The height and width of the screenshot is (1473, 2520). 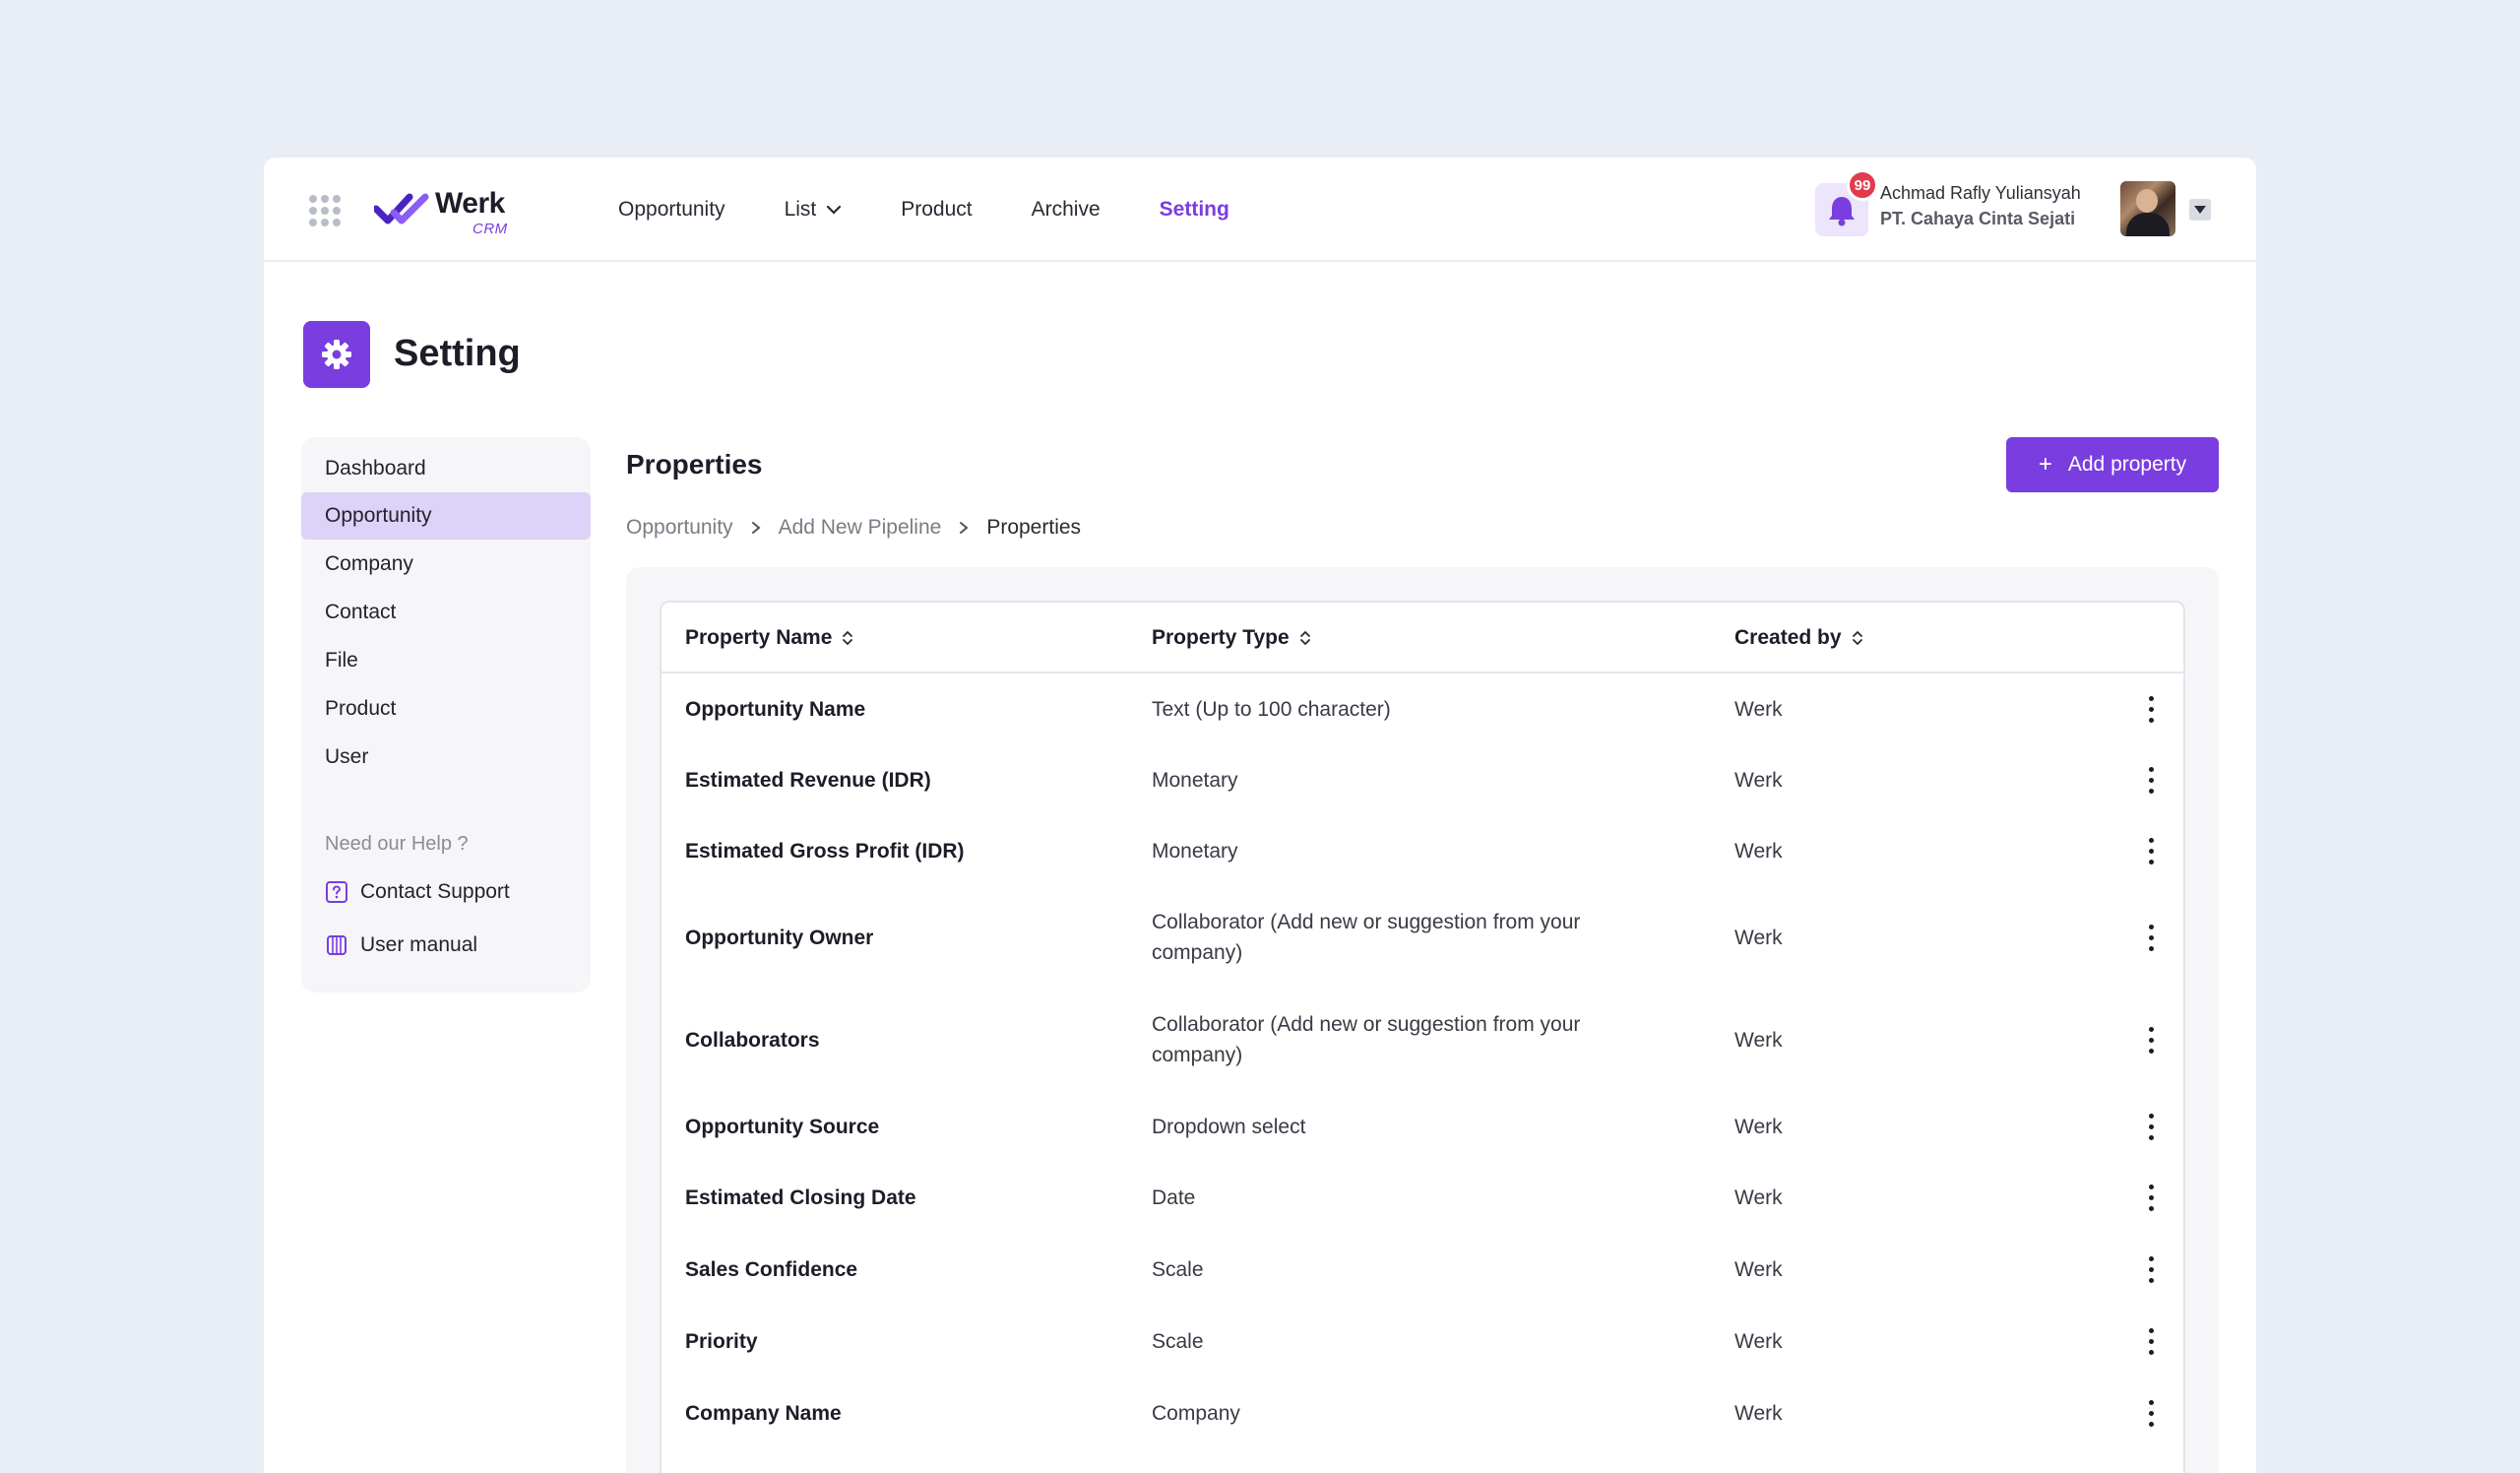 I want to click on column-header-property-name: Property Name, so click(x=769, y=638).